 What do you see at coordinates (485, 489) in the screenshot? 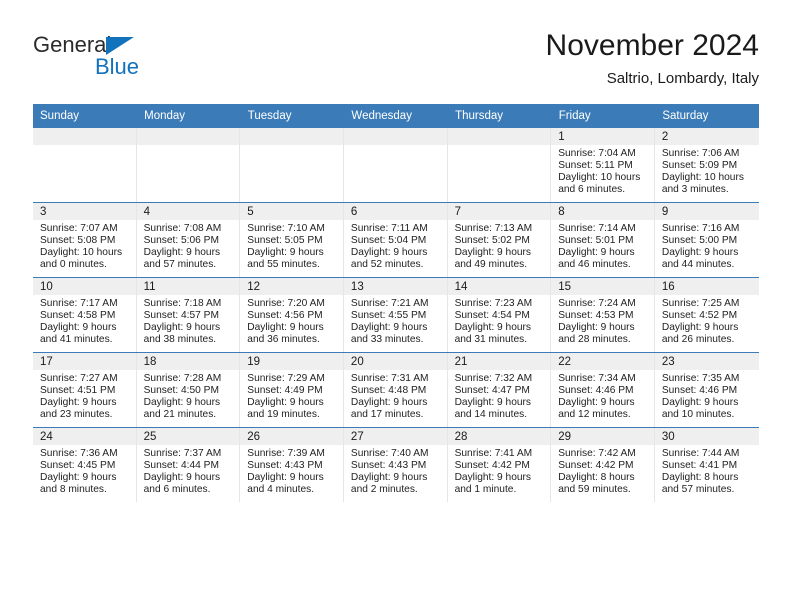
I see `daylight-duration-line2: and 1 minute.` at bounding box center [485, 489].